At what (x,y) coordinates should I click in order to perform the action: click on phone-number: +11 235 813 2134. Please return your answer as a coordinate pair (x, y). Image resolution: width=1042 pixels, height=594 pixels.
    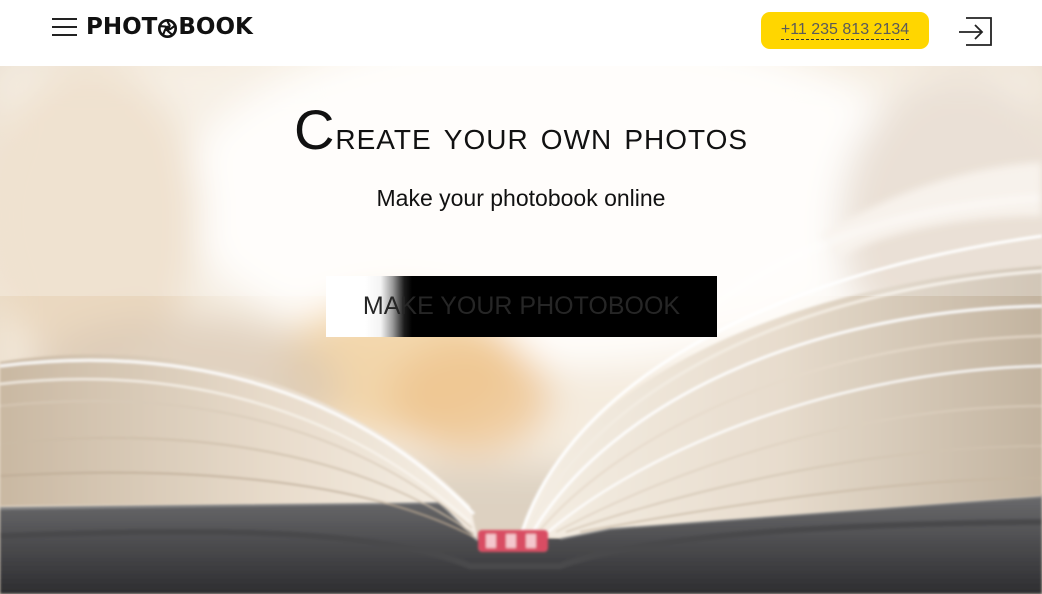
    Looking at the image, I should click on (845, 30).